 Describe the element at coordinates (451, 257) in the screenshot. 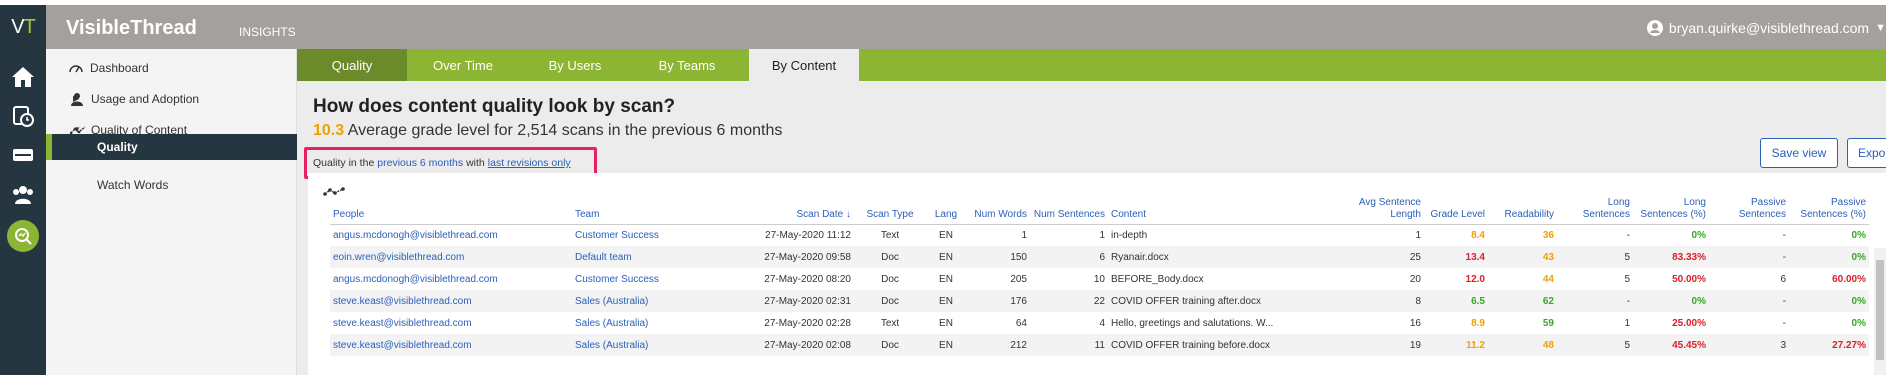

I see `cell-people: eoin.wren@visiblethread.com` at that location.